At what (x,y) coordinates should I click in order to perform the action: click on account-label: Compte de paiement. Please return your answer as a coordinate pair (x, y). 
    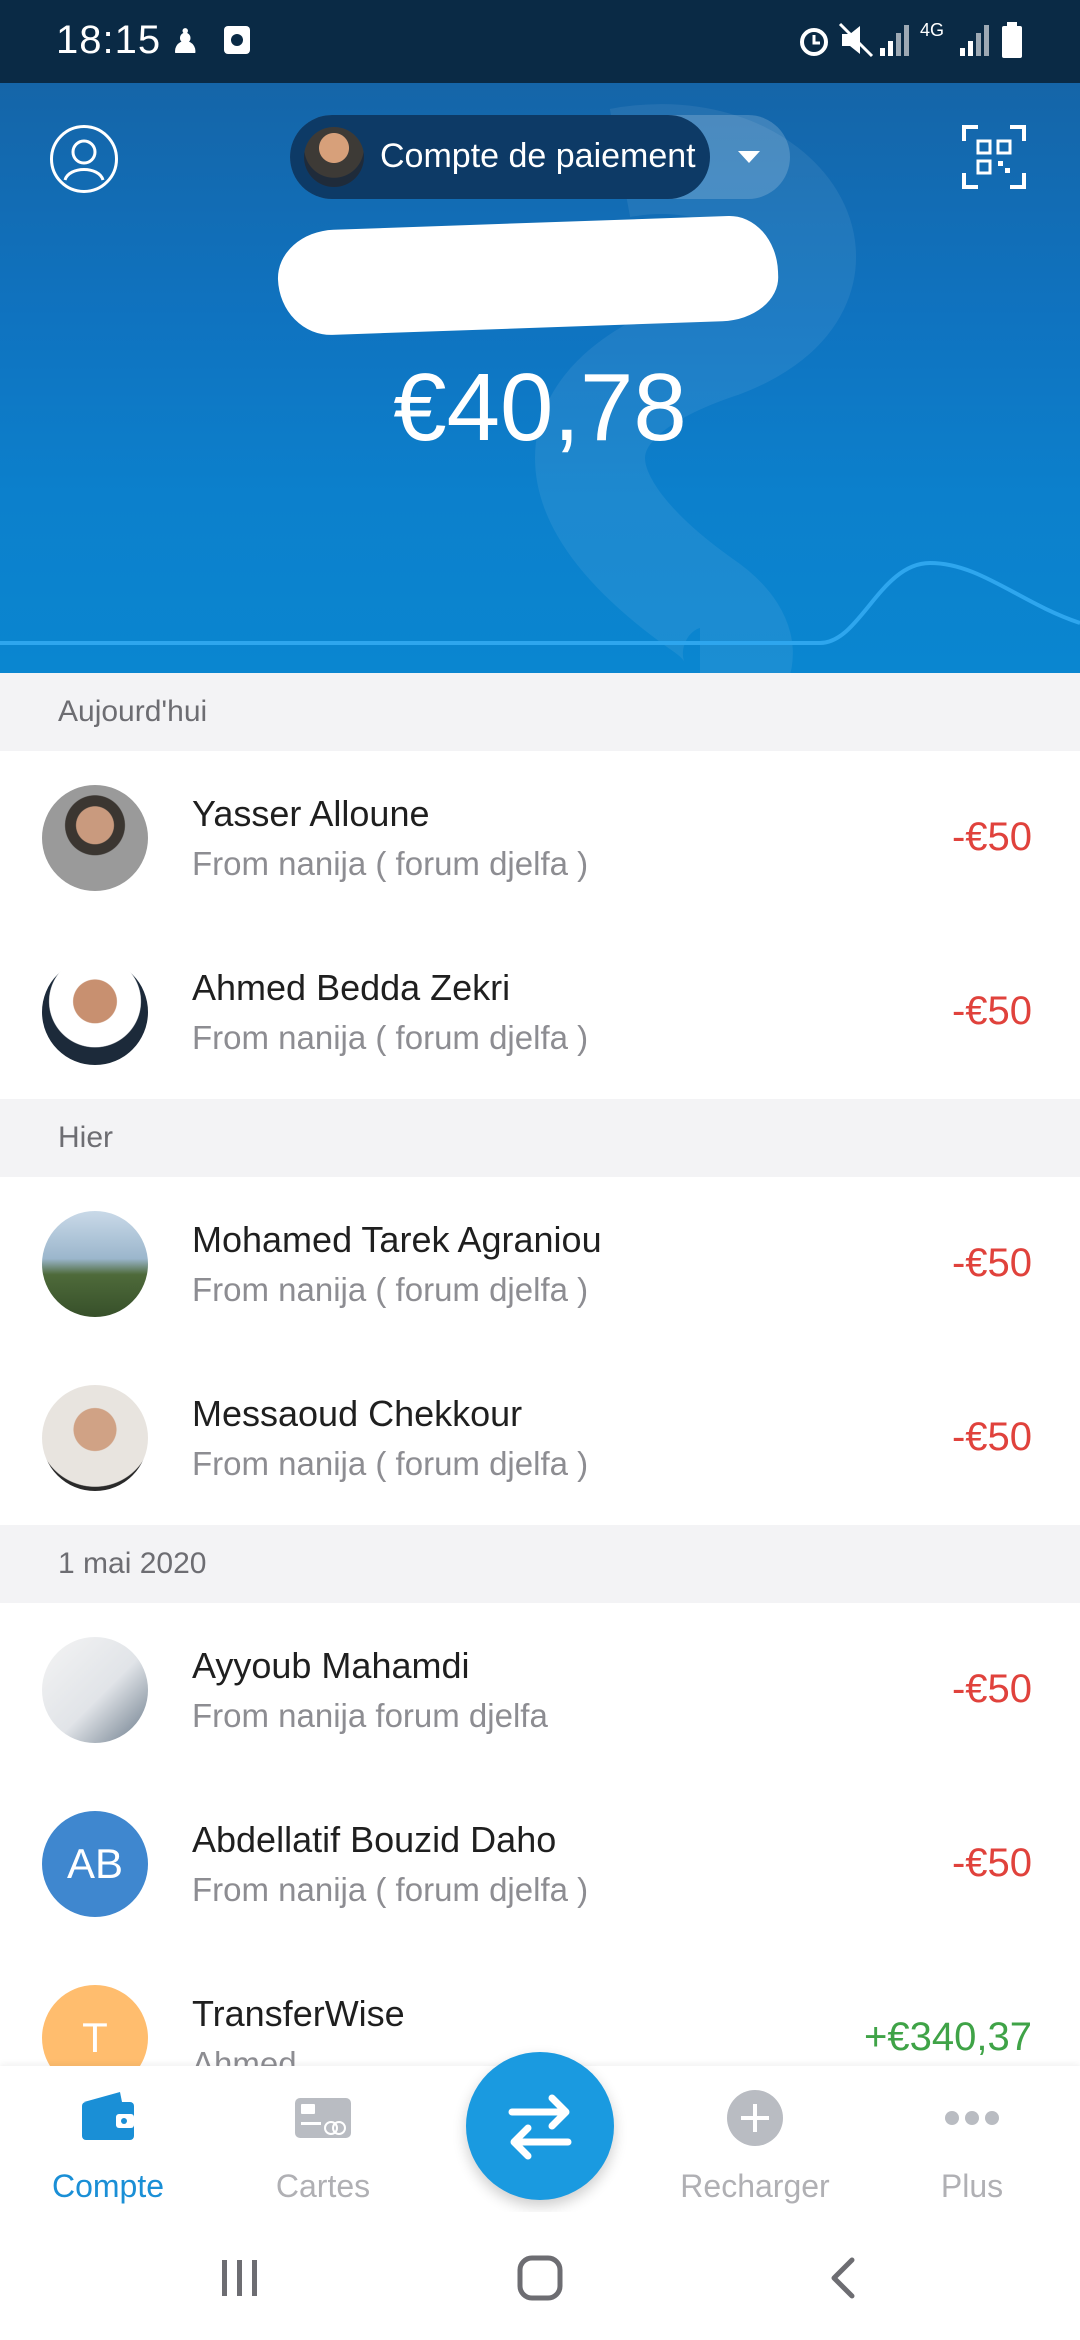
    Looking at the image, I should click on (538, 156).